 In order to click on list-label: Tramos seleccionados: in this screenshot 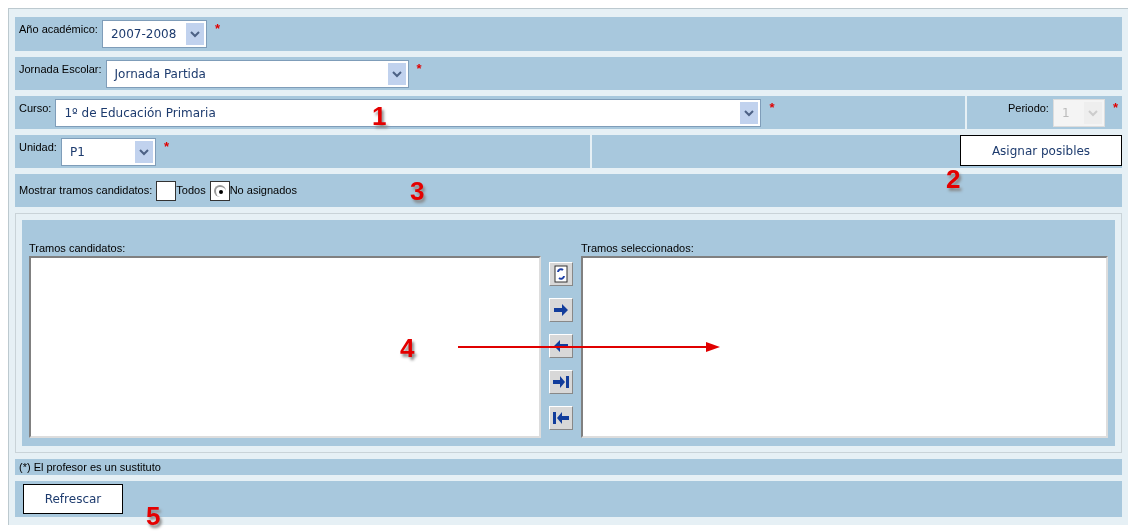, I will do `click(638, 248)`.